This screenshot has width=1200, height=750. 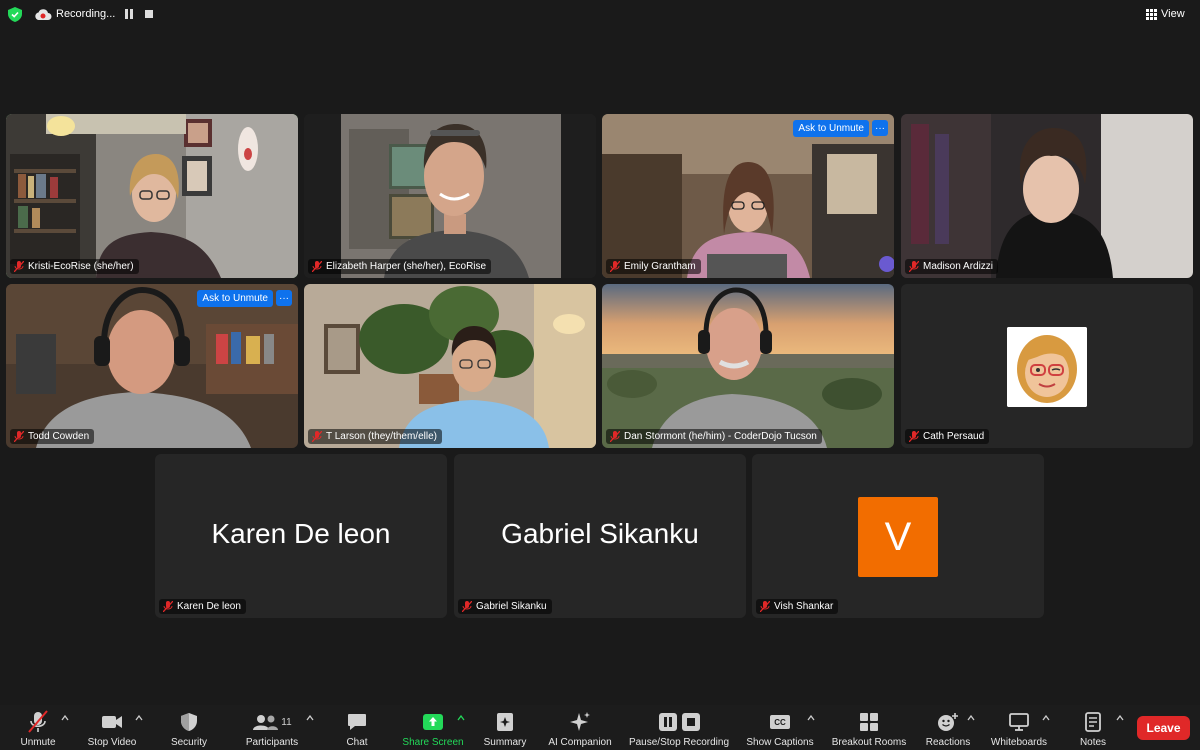 I want to click on share-screen-icon, so click(x=433, y=722).